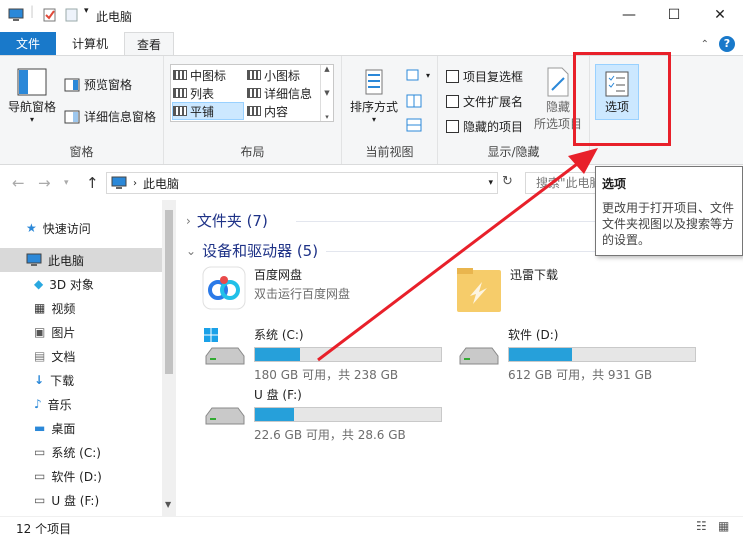  What do you see at coordinates (40, 500) in the screenshot?
I see `usb-drive-icon: ▭` at bounding box center [40, 500].